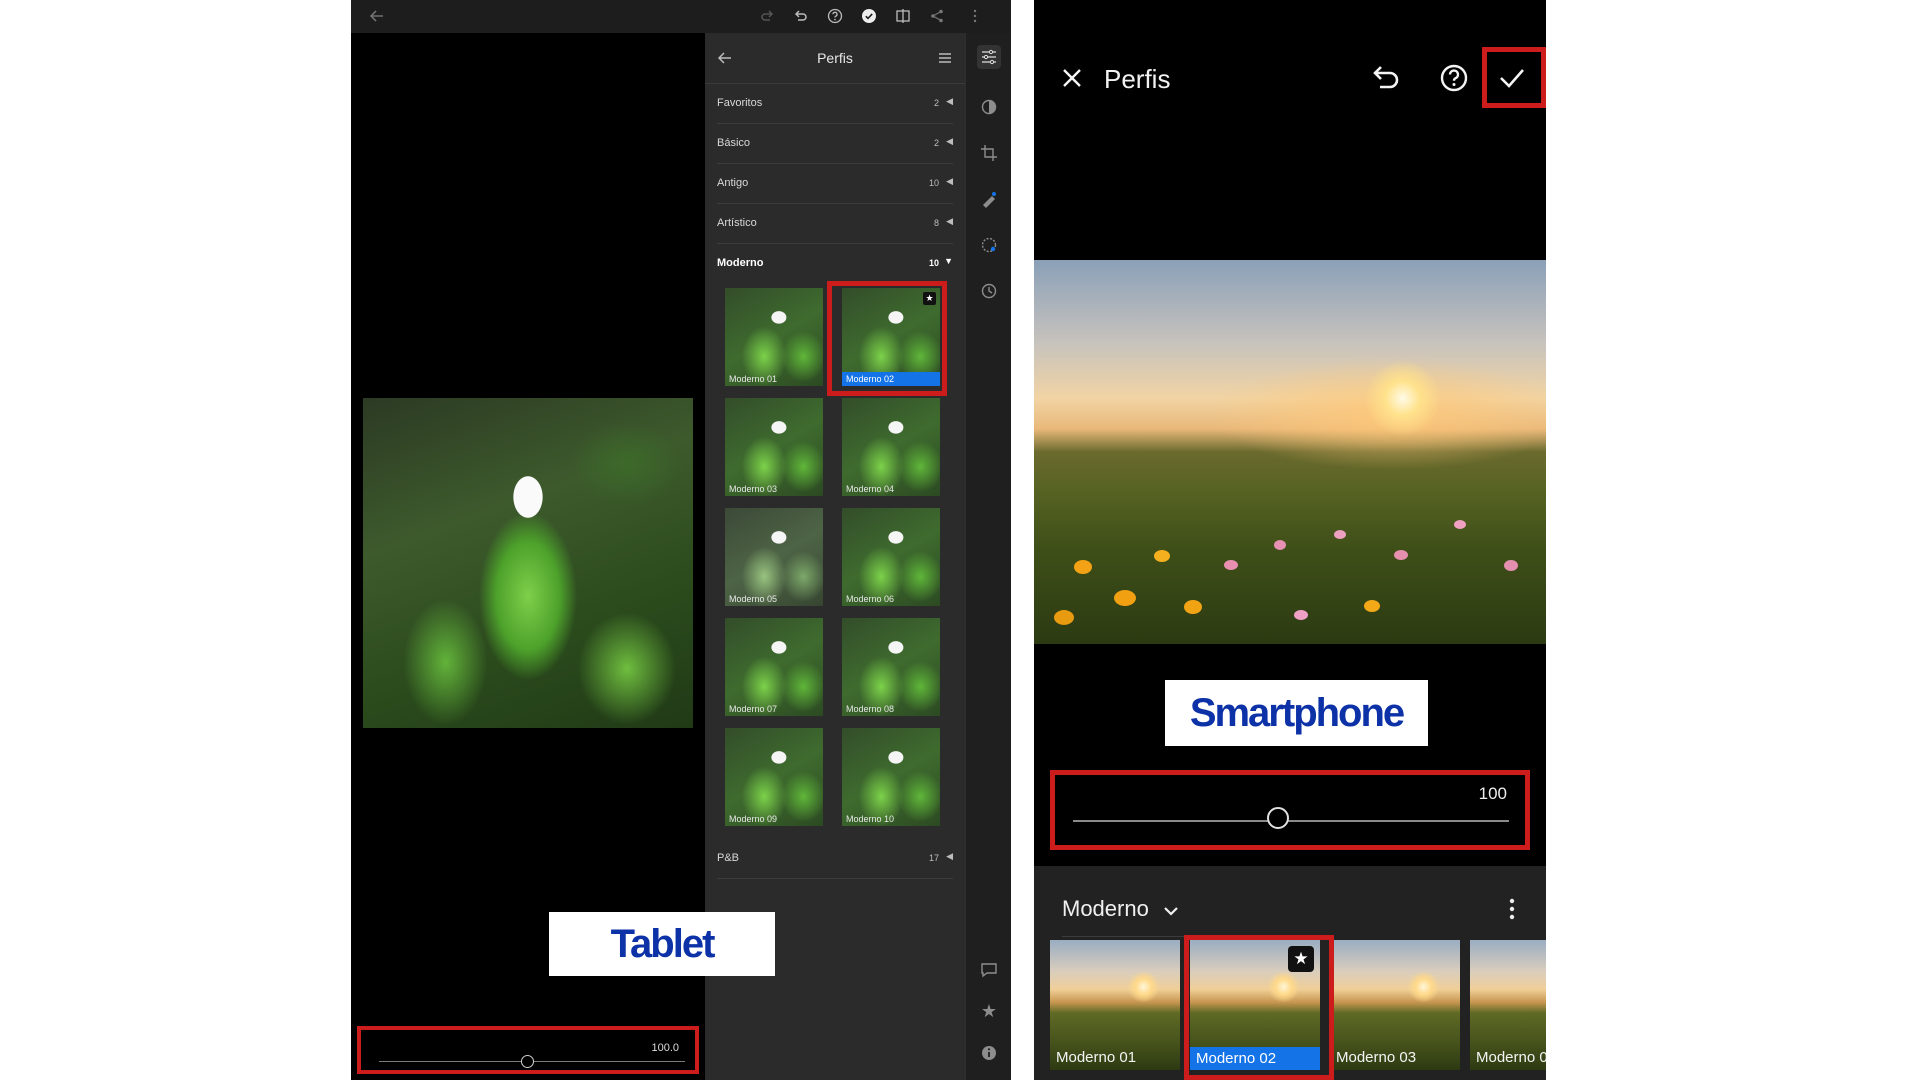 The width and height of the screenshot is (1920, 1080). What do you see at coordinates (870, 489) in the screenshot?
I see `thumbnail-label: Moderno 04` at bounding box center [870, 489].